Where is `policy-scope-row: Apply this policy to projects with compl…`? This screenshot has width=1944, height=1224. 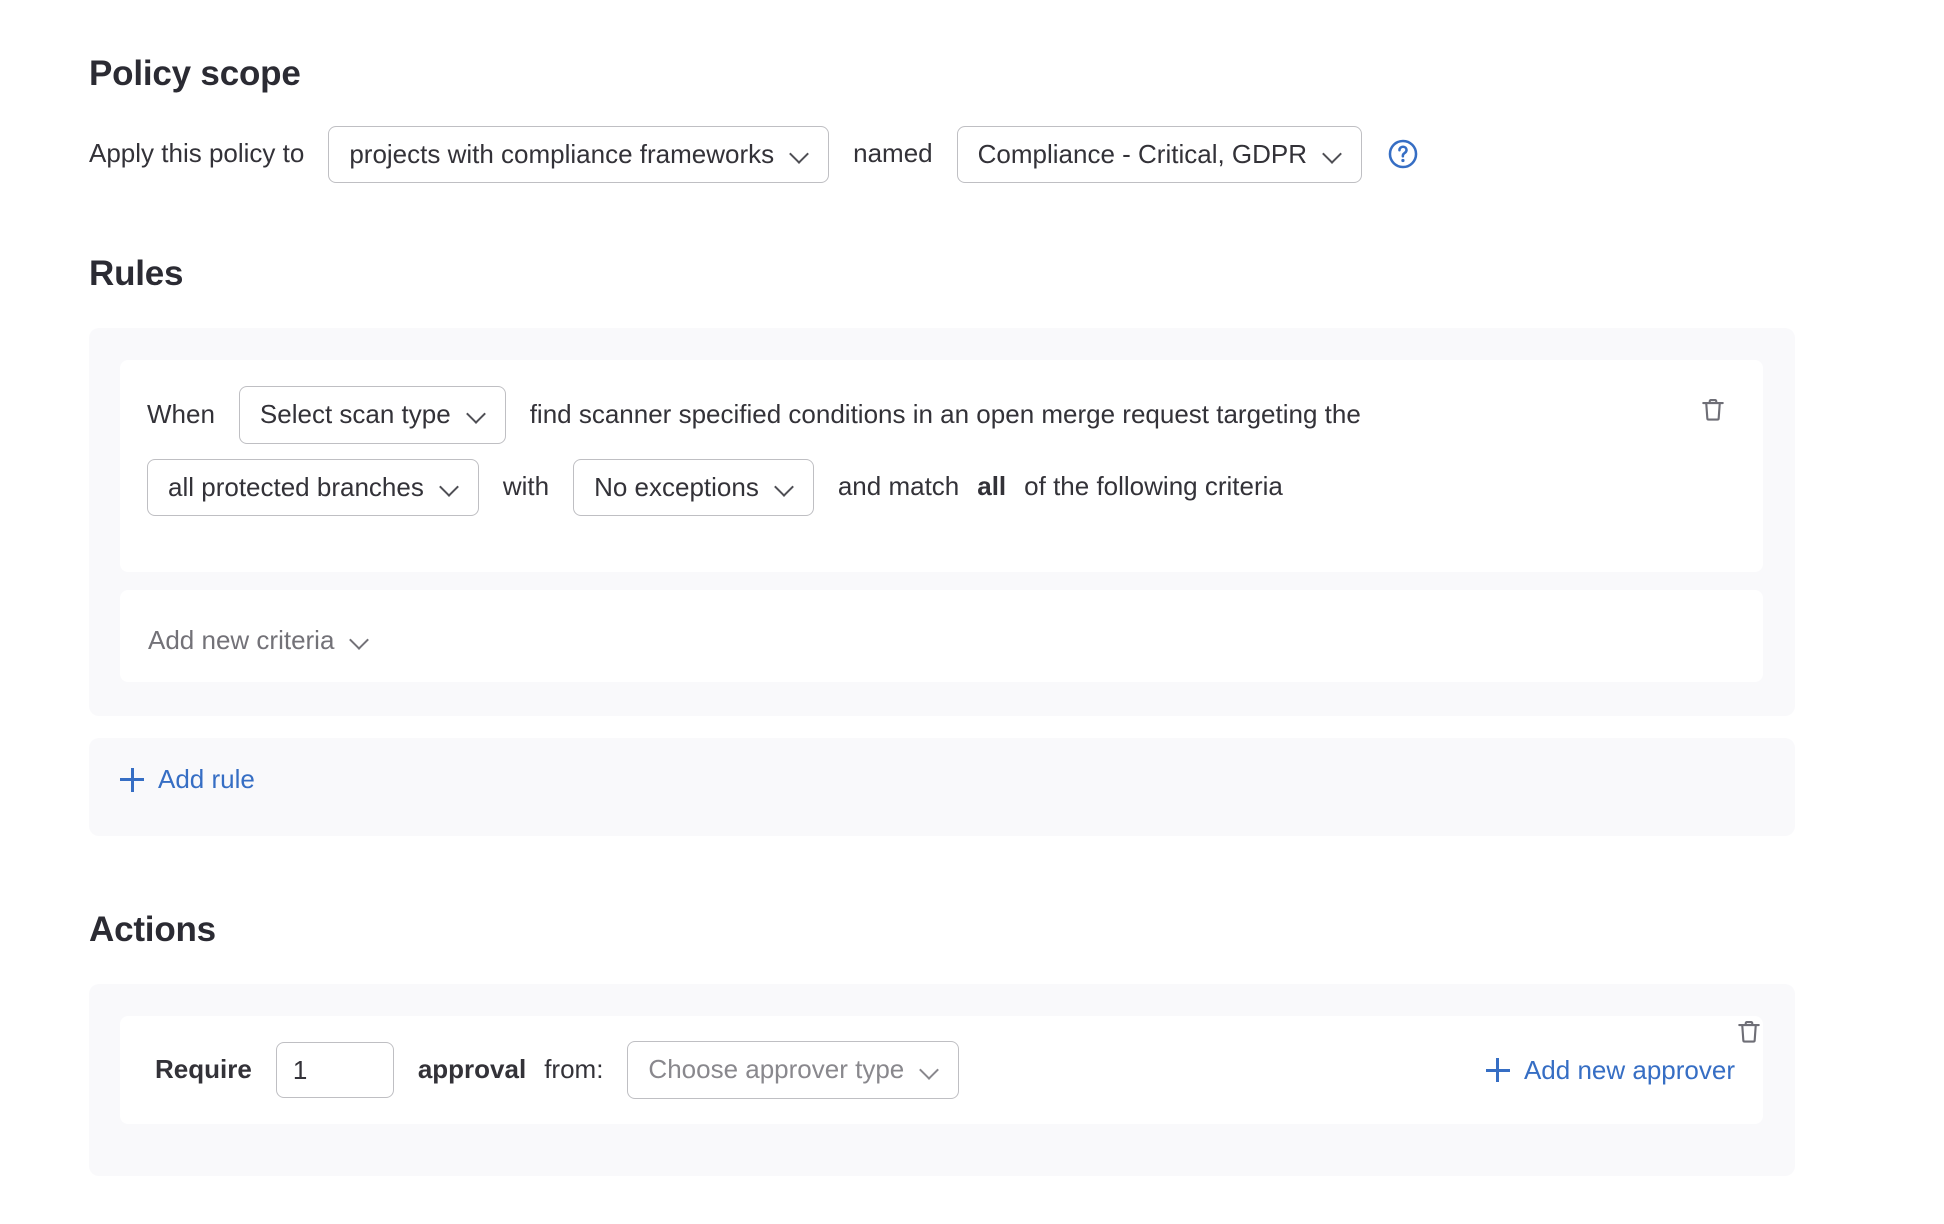 policy-scope-row: Apply this policy to projects with compl… is located at coordinates (949, 154).